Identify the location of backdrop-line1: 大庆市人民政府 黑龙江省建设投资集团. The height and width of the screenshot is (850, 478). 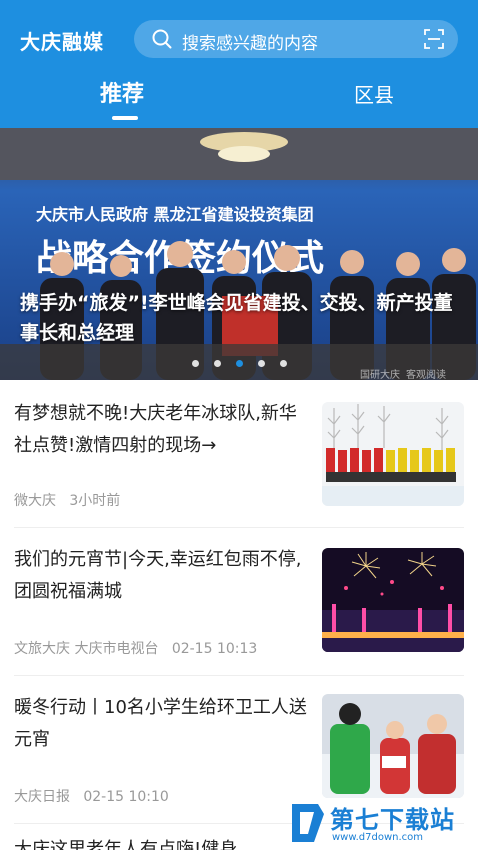
(175, 214).